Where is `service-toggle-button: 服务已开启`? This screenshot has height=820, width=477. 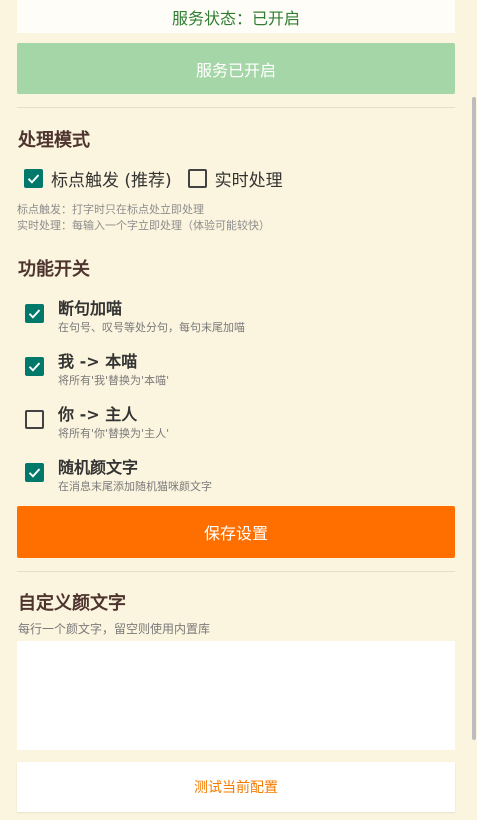
service-toggle-button: 服务已开启 is located at coordinates (236, 68).